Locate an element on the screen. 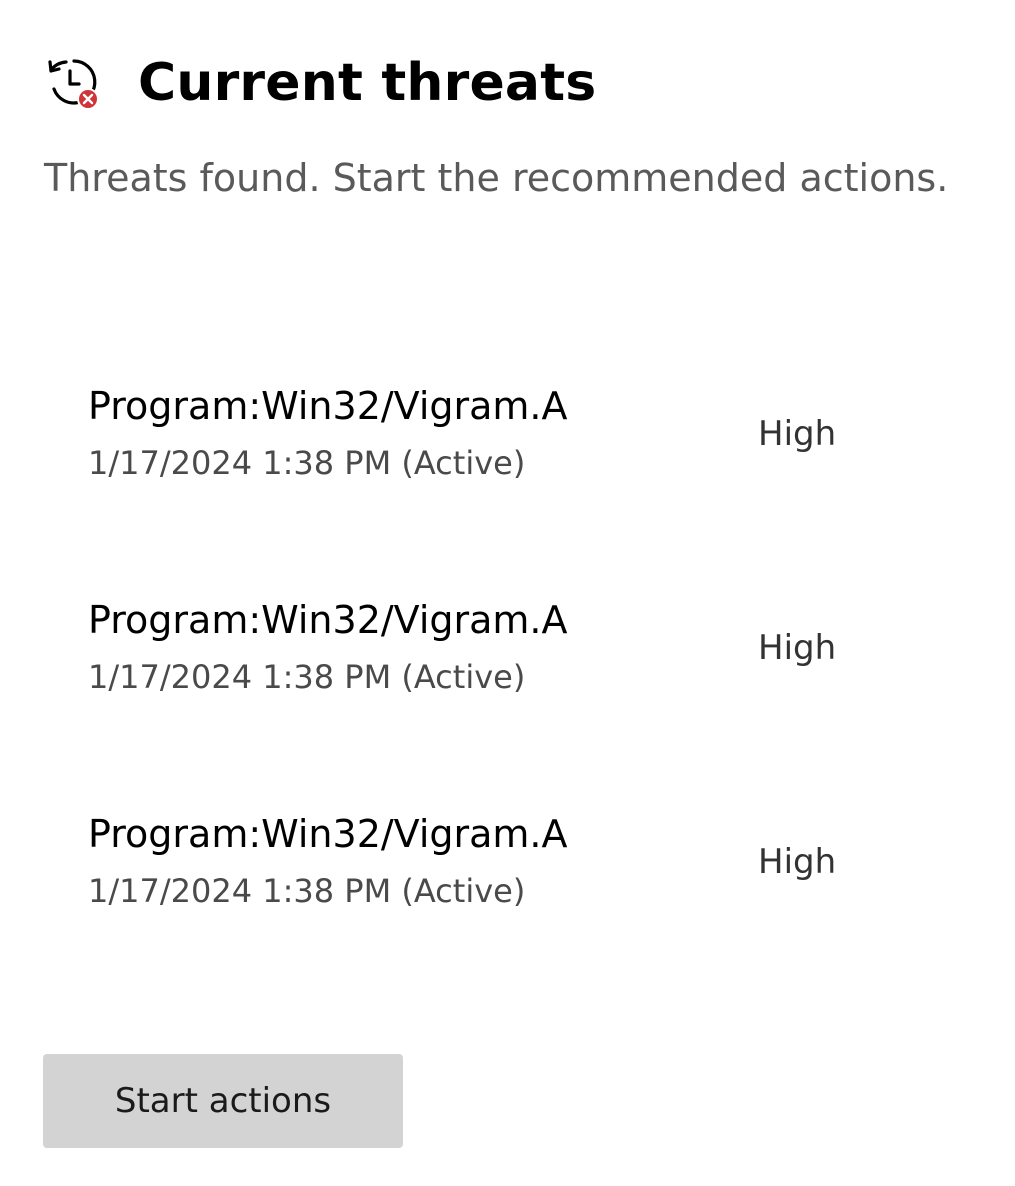 This screenshot has height=1186, width=1015. page-title: Current threats is located at coordinates (367, 83).